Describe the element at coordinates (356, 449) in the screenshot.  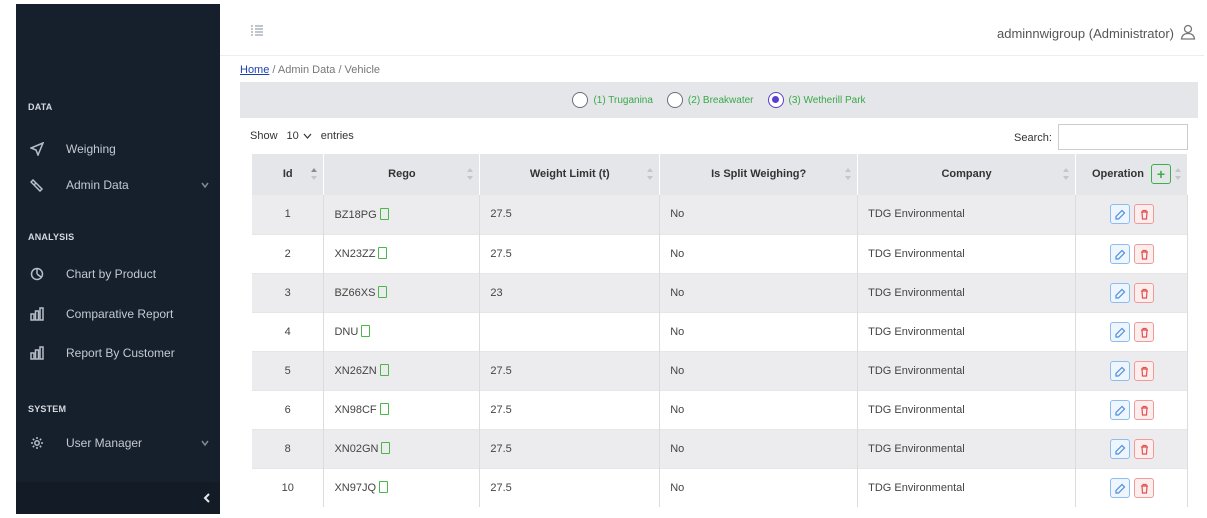
I see `rego-text: XN02GN` at that location.